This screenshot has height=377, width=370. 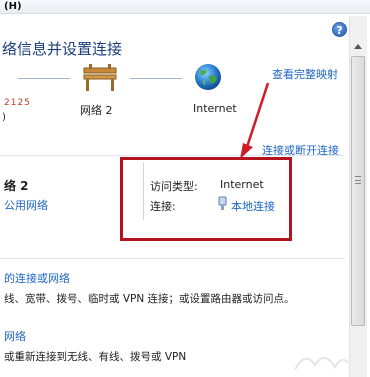 I want to click on network-name-suffix: ), so click(x=4, y=117).